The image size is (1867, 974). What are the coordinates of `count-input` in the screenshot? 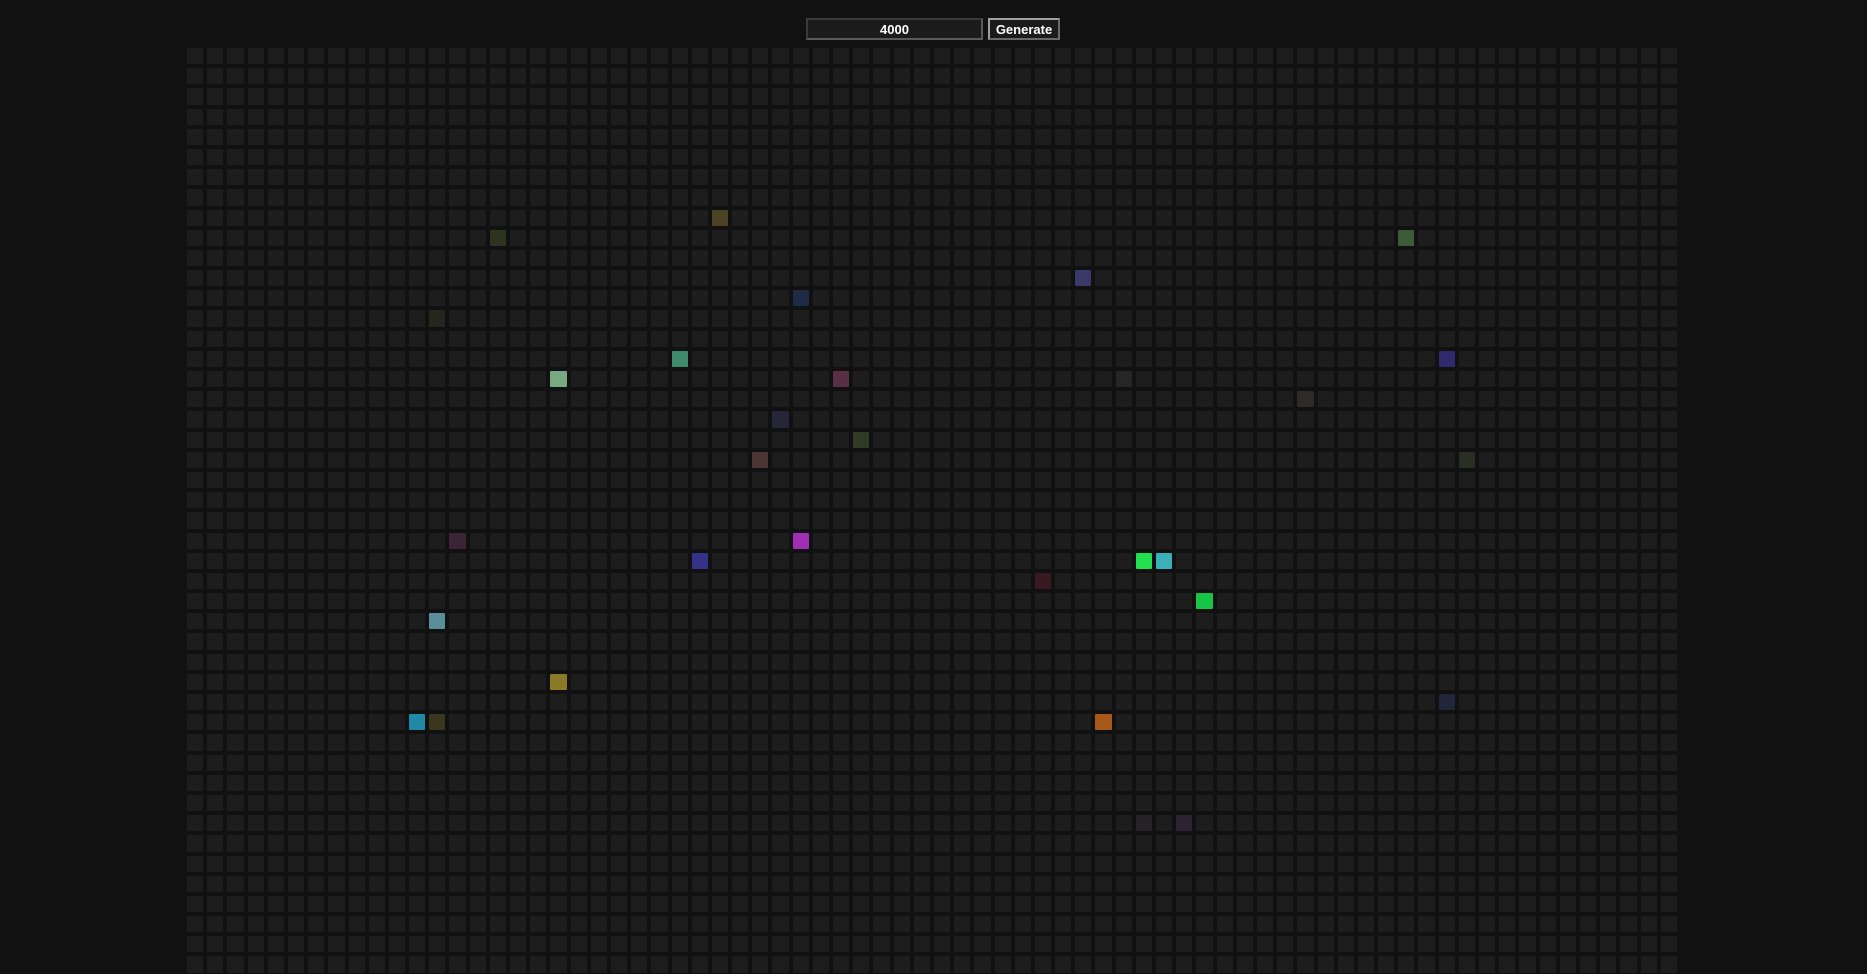 It's located at (894, 29).